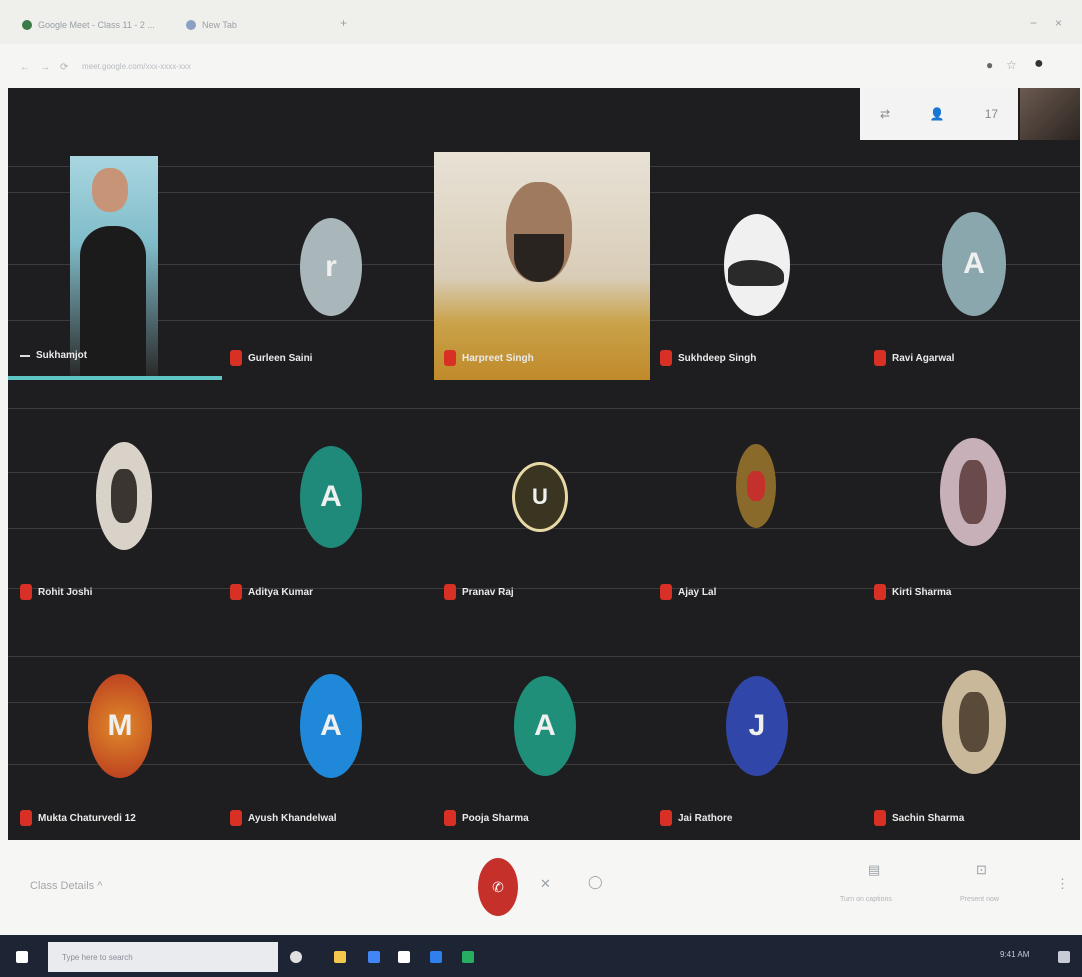 Image resolution: width=1082 pixels, height=977 pixels. I want to click on extension-icon: ●, so click(989, 65).